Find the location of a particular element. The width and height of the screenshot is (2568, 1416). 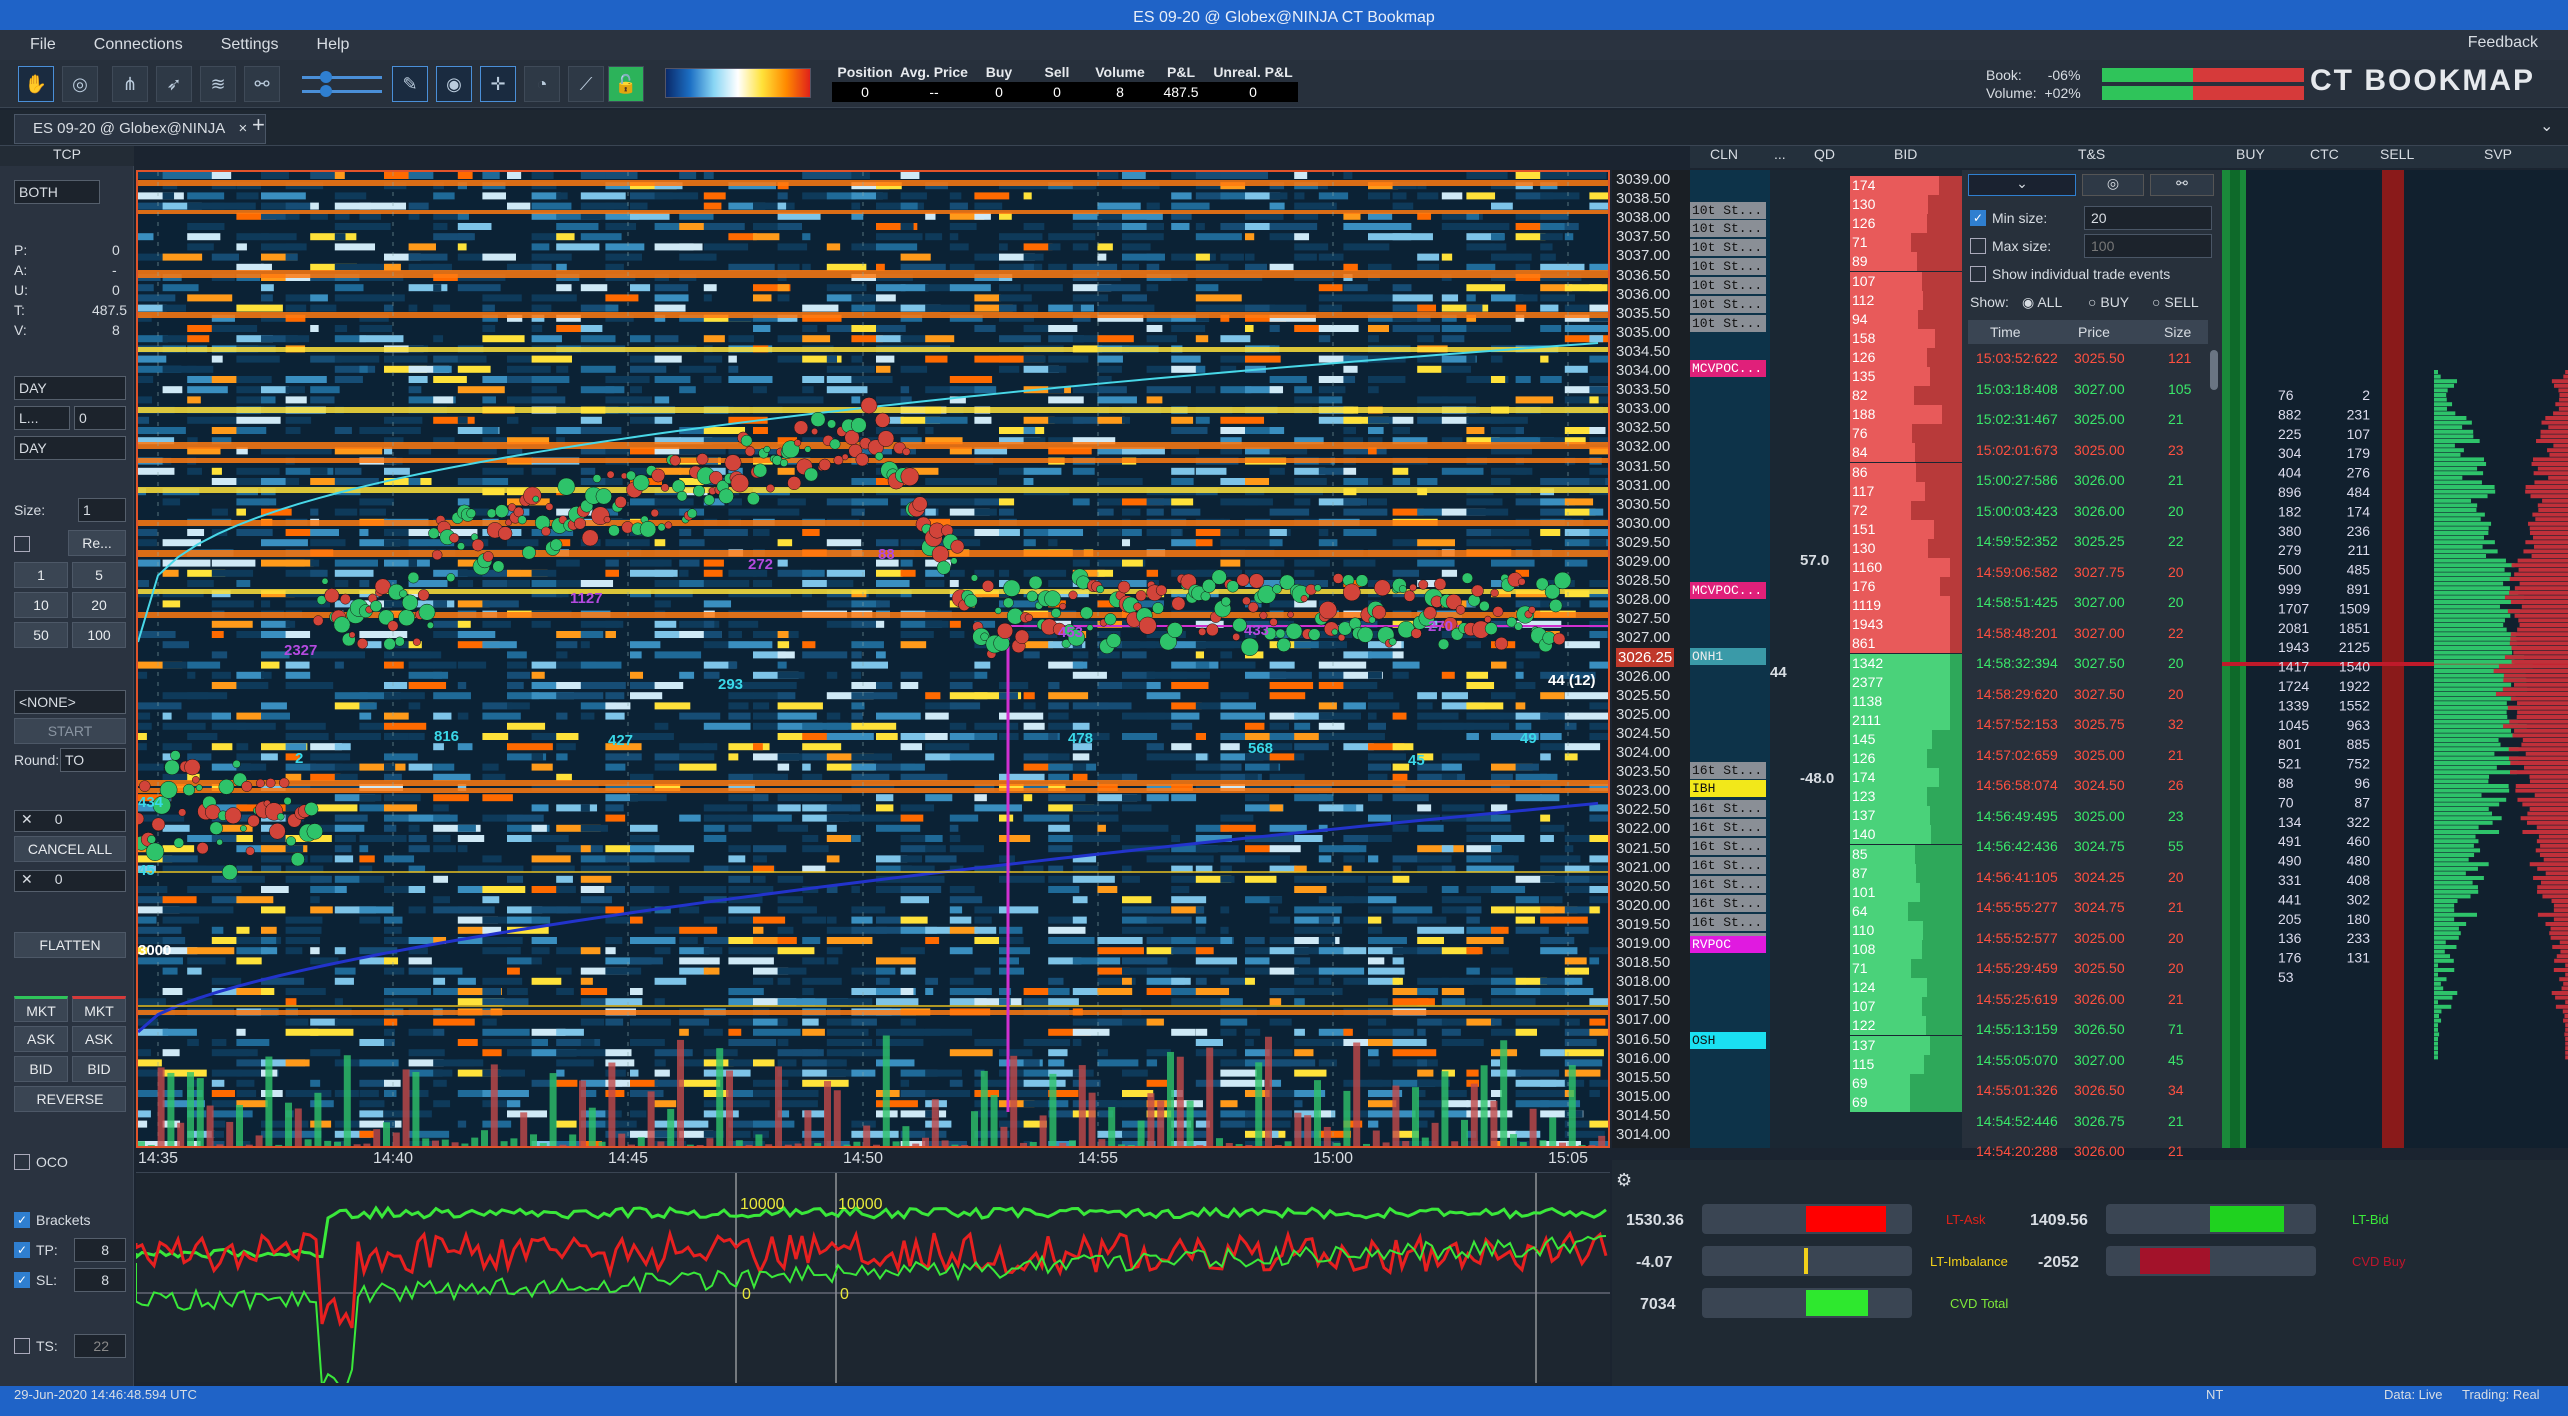

ts-row: 14:54:52:446 3026.75 21 is located at coordinates (2092, 1121).